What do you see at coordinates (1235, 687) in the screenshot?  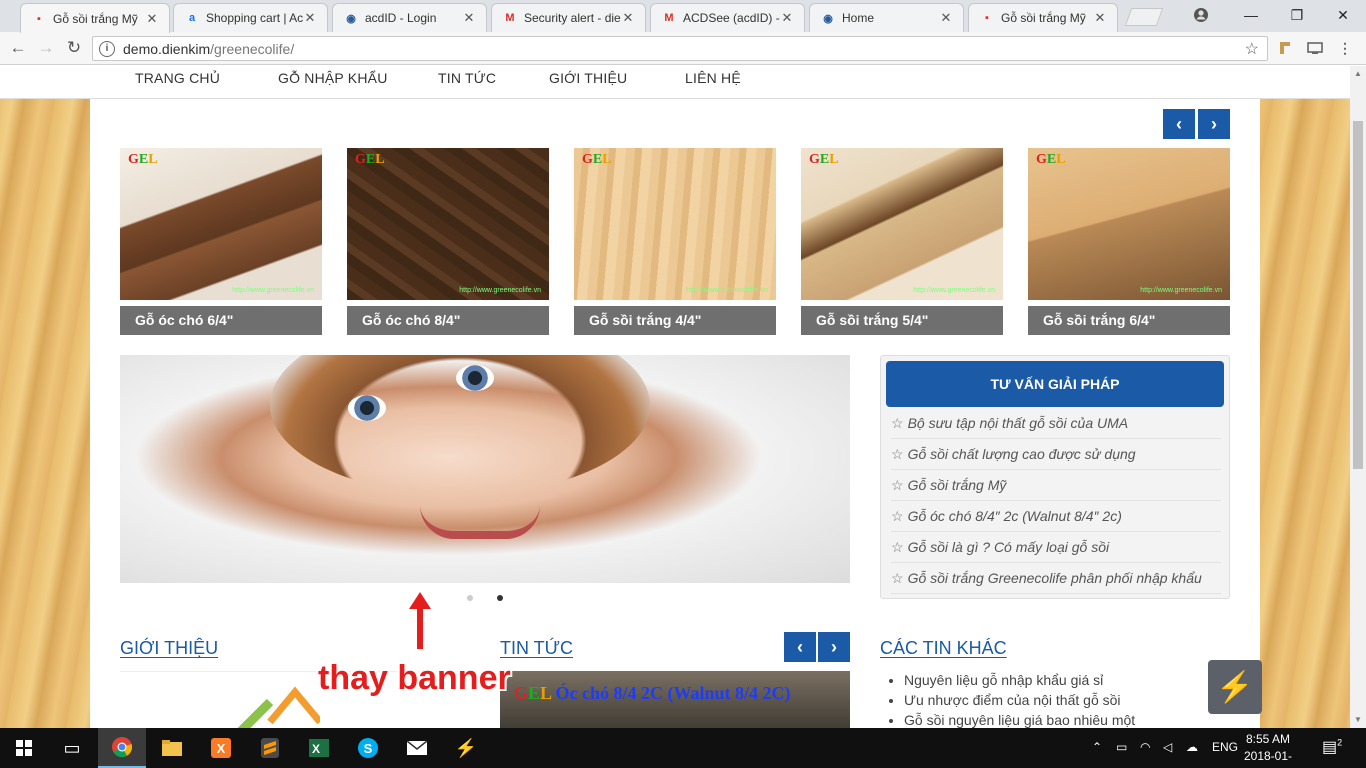 I see `floating-lightning-icon: ⚡` at bounding box center [1235, 687].